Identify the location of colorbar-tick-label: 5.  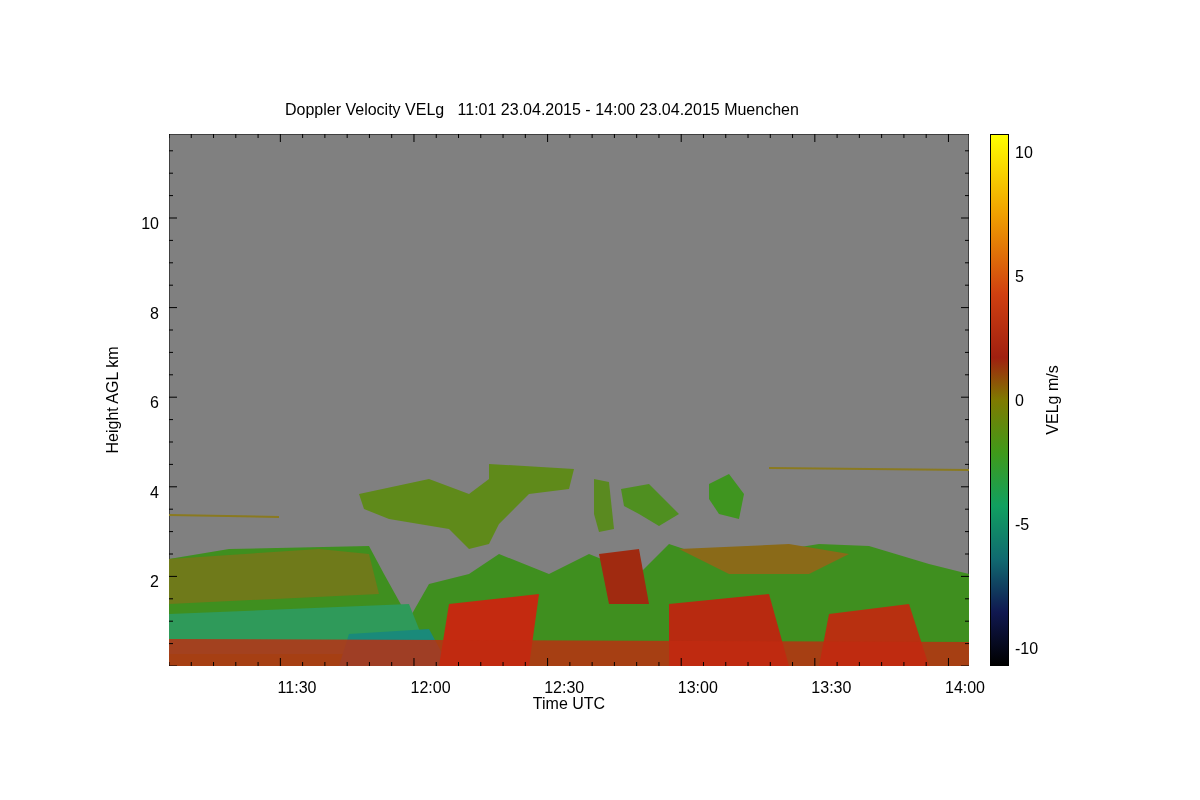
(1019, 277).